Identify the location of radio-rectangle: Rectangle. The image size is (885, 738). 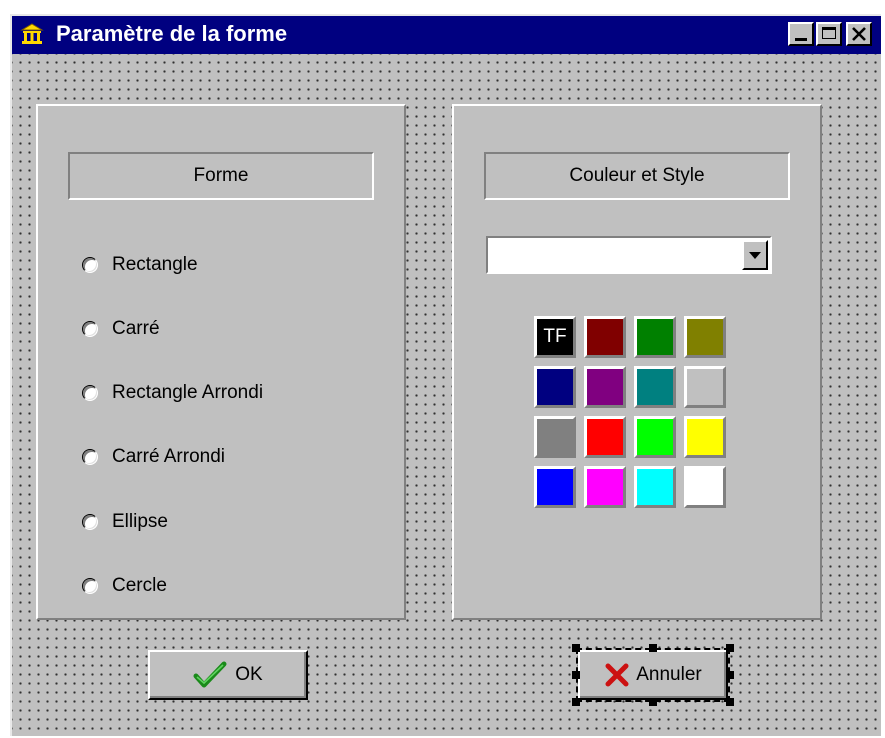
(140, 265).